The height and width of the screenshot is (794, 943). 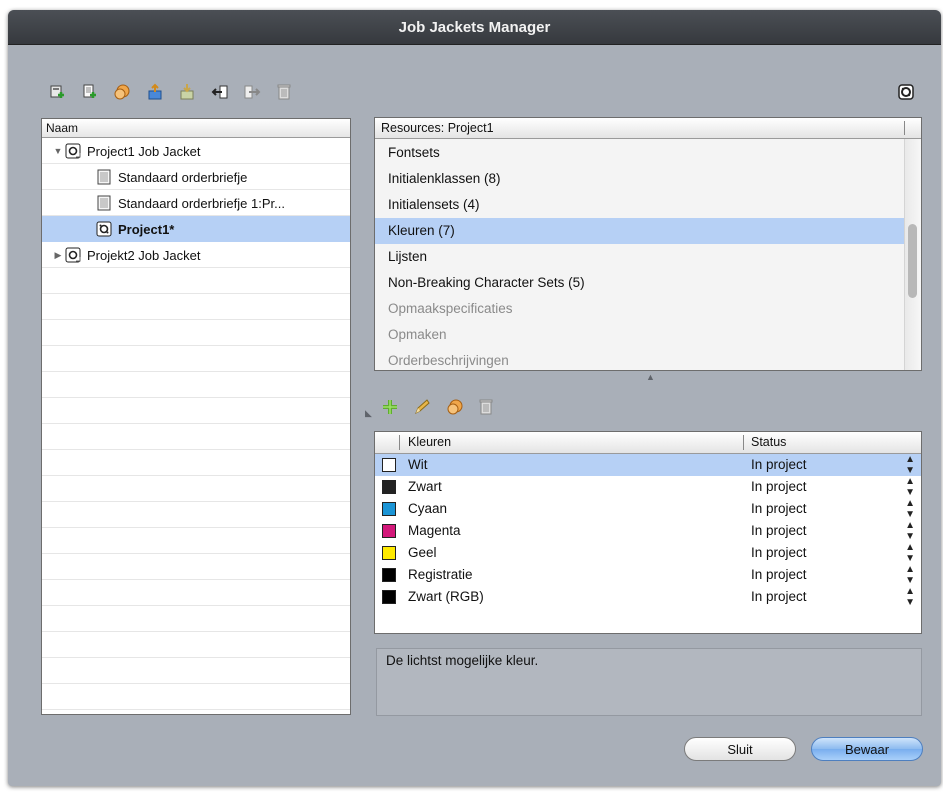 I want to click on color-name: Magenta, so click(x=434, y=530).